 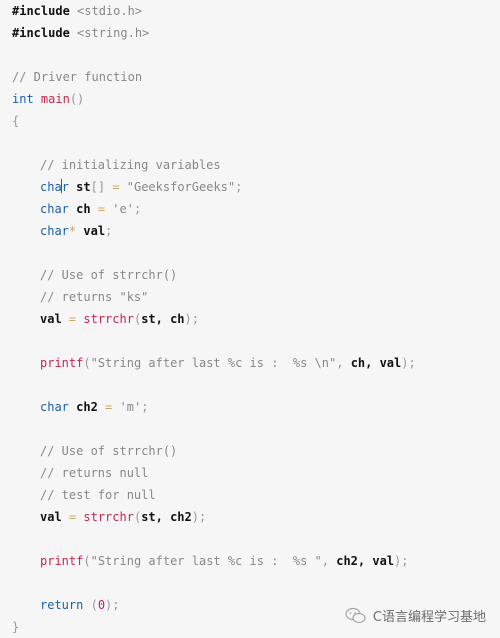 I want to click on token-string-literal: <stdio.h>, so click(x=110, y=11).